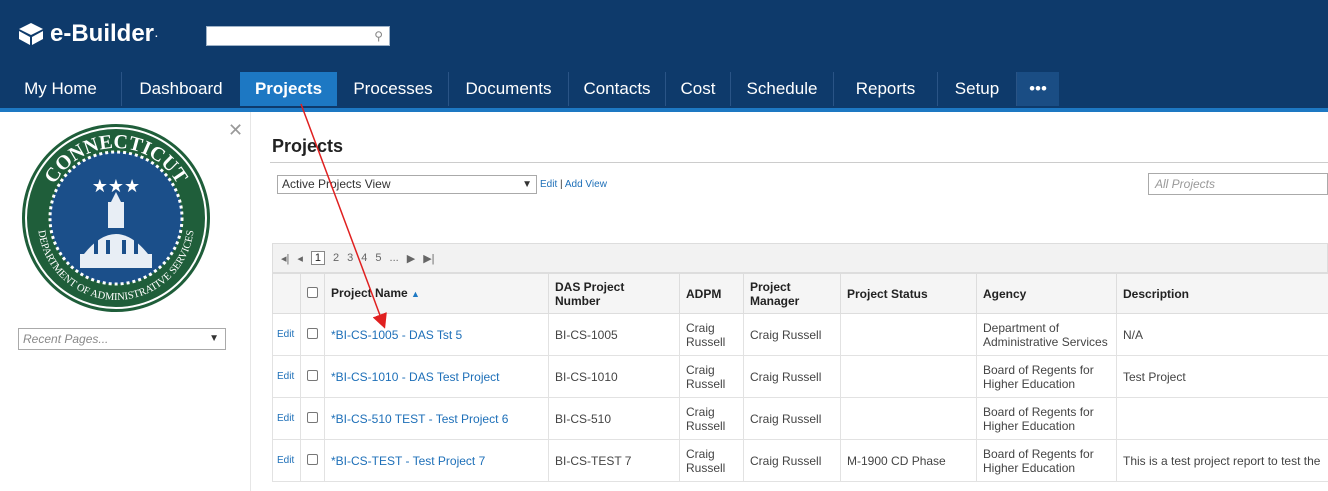  What do you see at coordinates (364, 258) in the screenshot?
I see `page-4-button: 4` at bounding box center [364, 258].